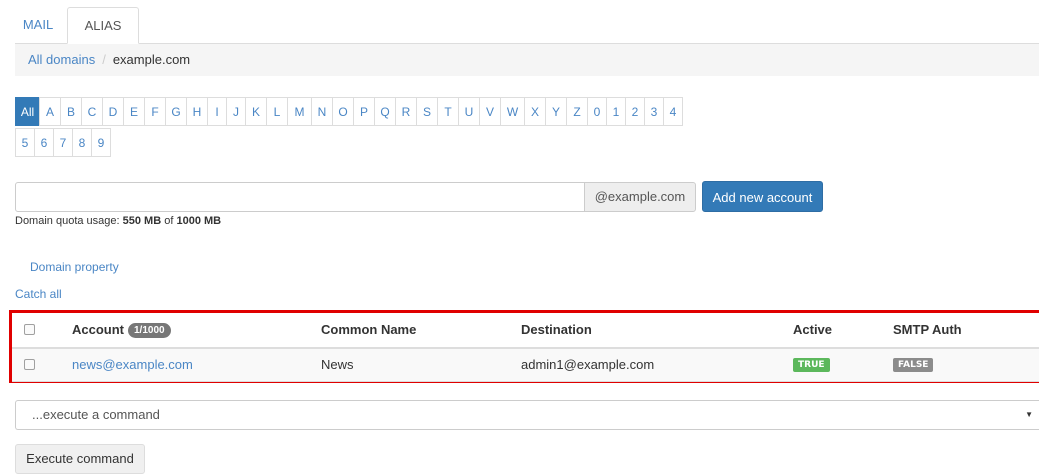 The height and width of the screenshot is (474, 1039). Describe the element at coordinates (92, 111) in the screenshot. I see `letter-filter-c: C` at that location.